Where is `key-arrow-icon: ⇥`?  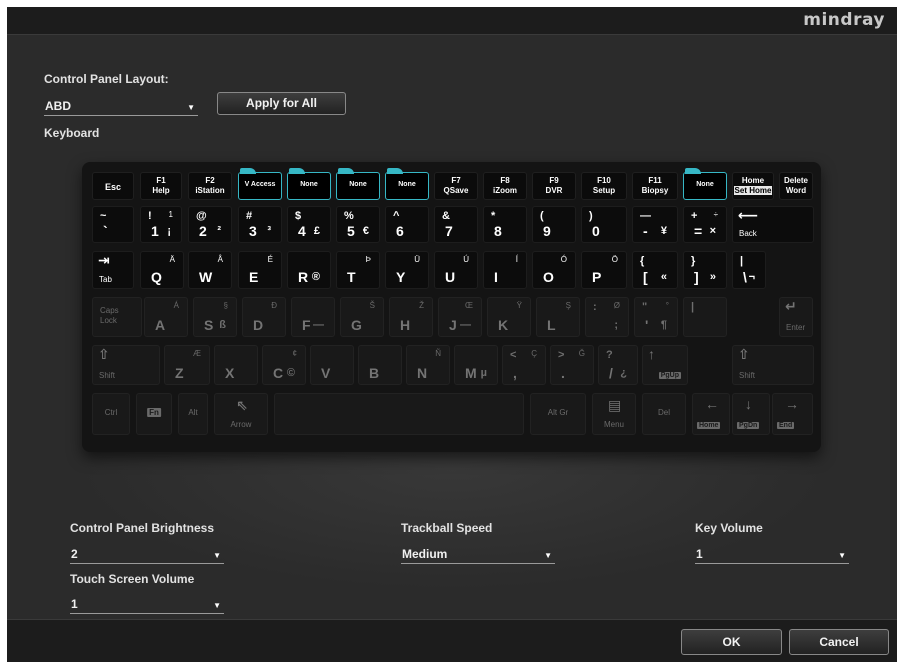
key-arrow-icon: ⇥ is located at coordinates (104, 260).